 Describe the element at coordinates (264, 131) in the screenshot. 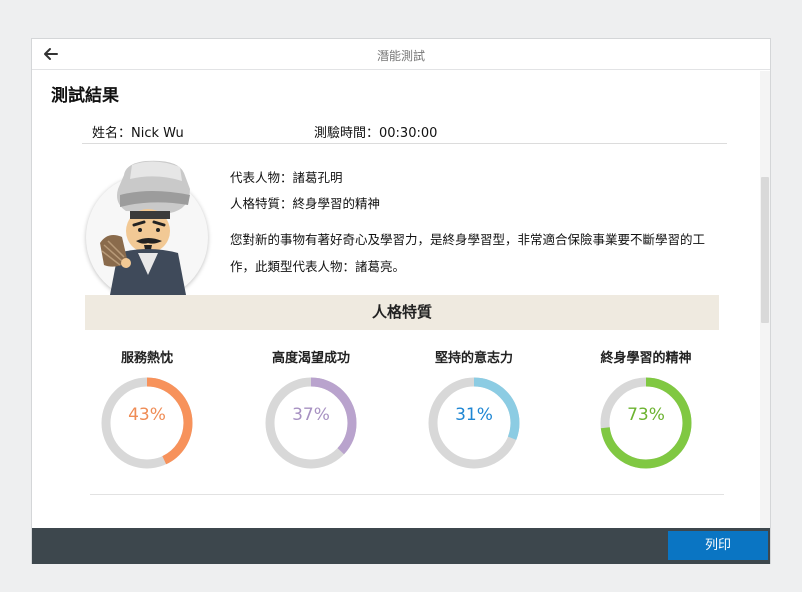

I see `test-info: 姓名：Nick Wu 測驗時間：00:30:00` at that location.